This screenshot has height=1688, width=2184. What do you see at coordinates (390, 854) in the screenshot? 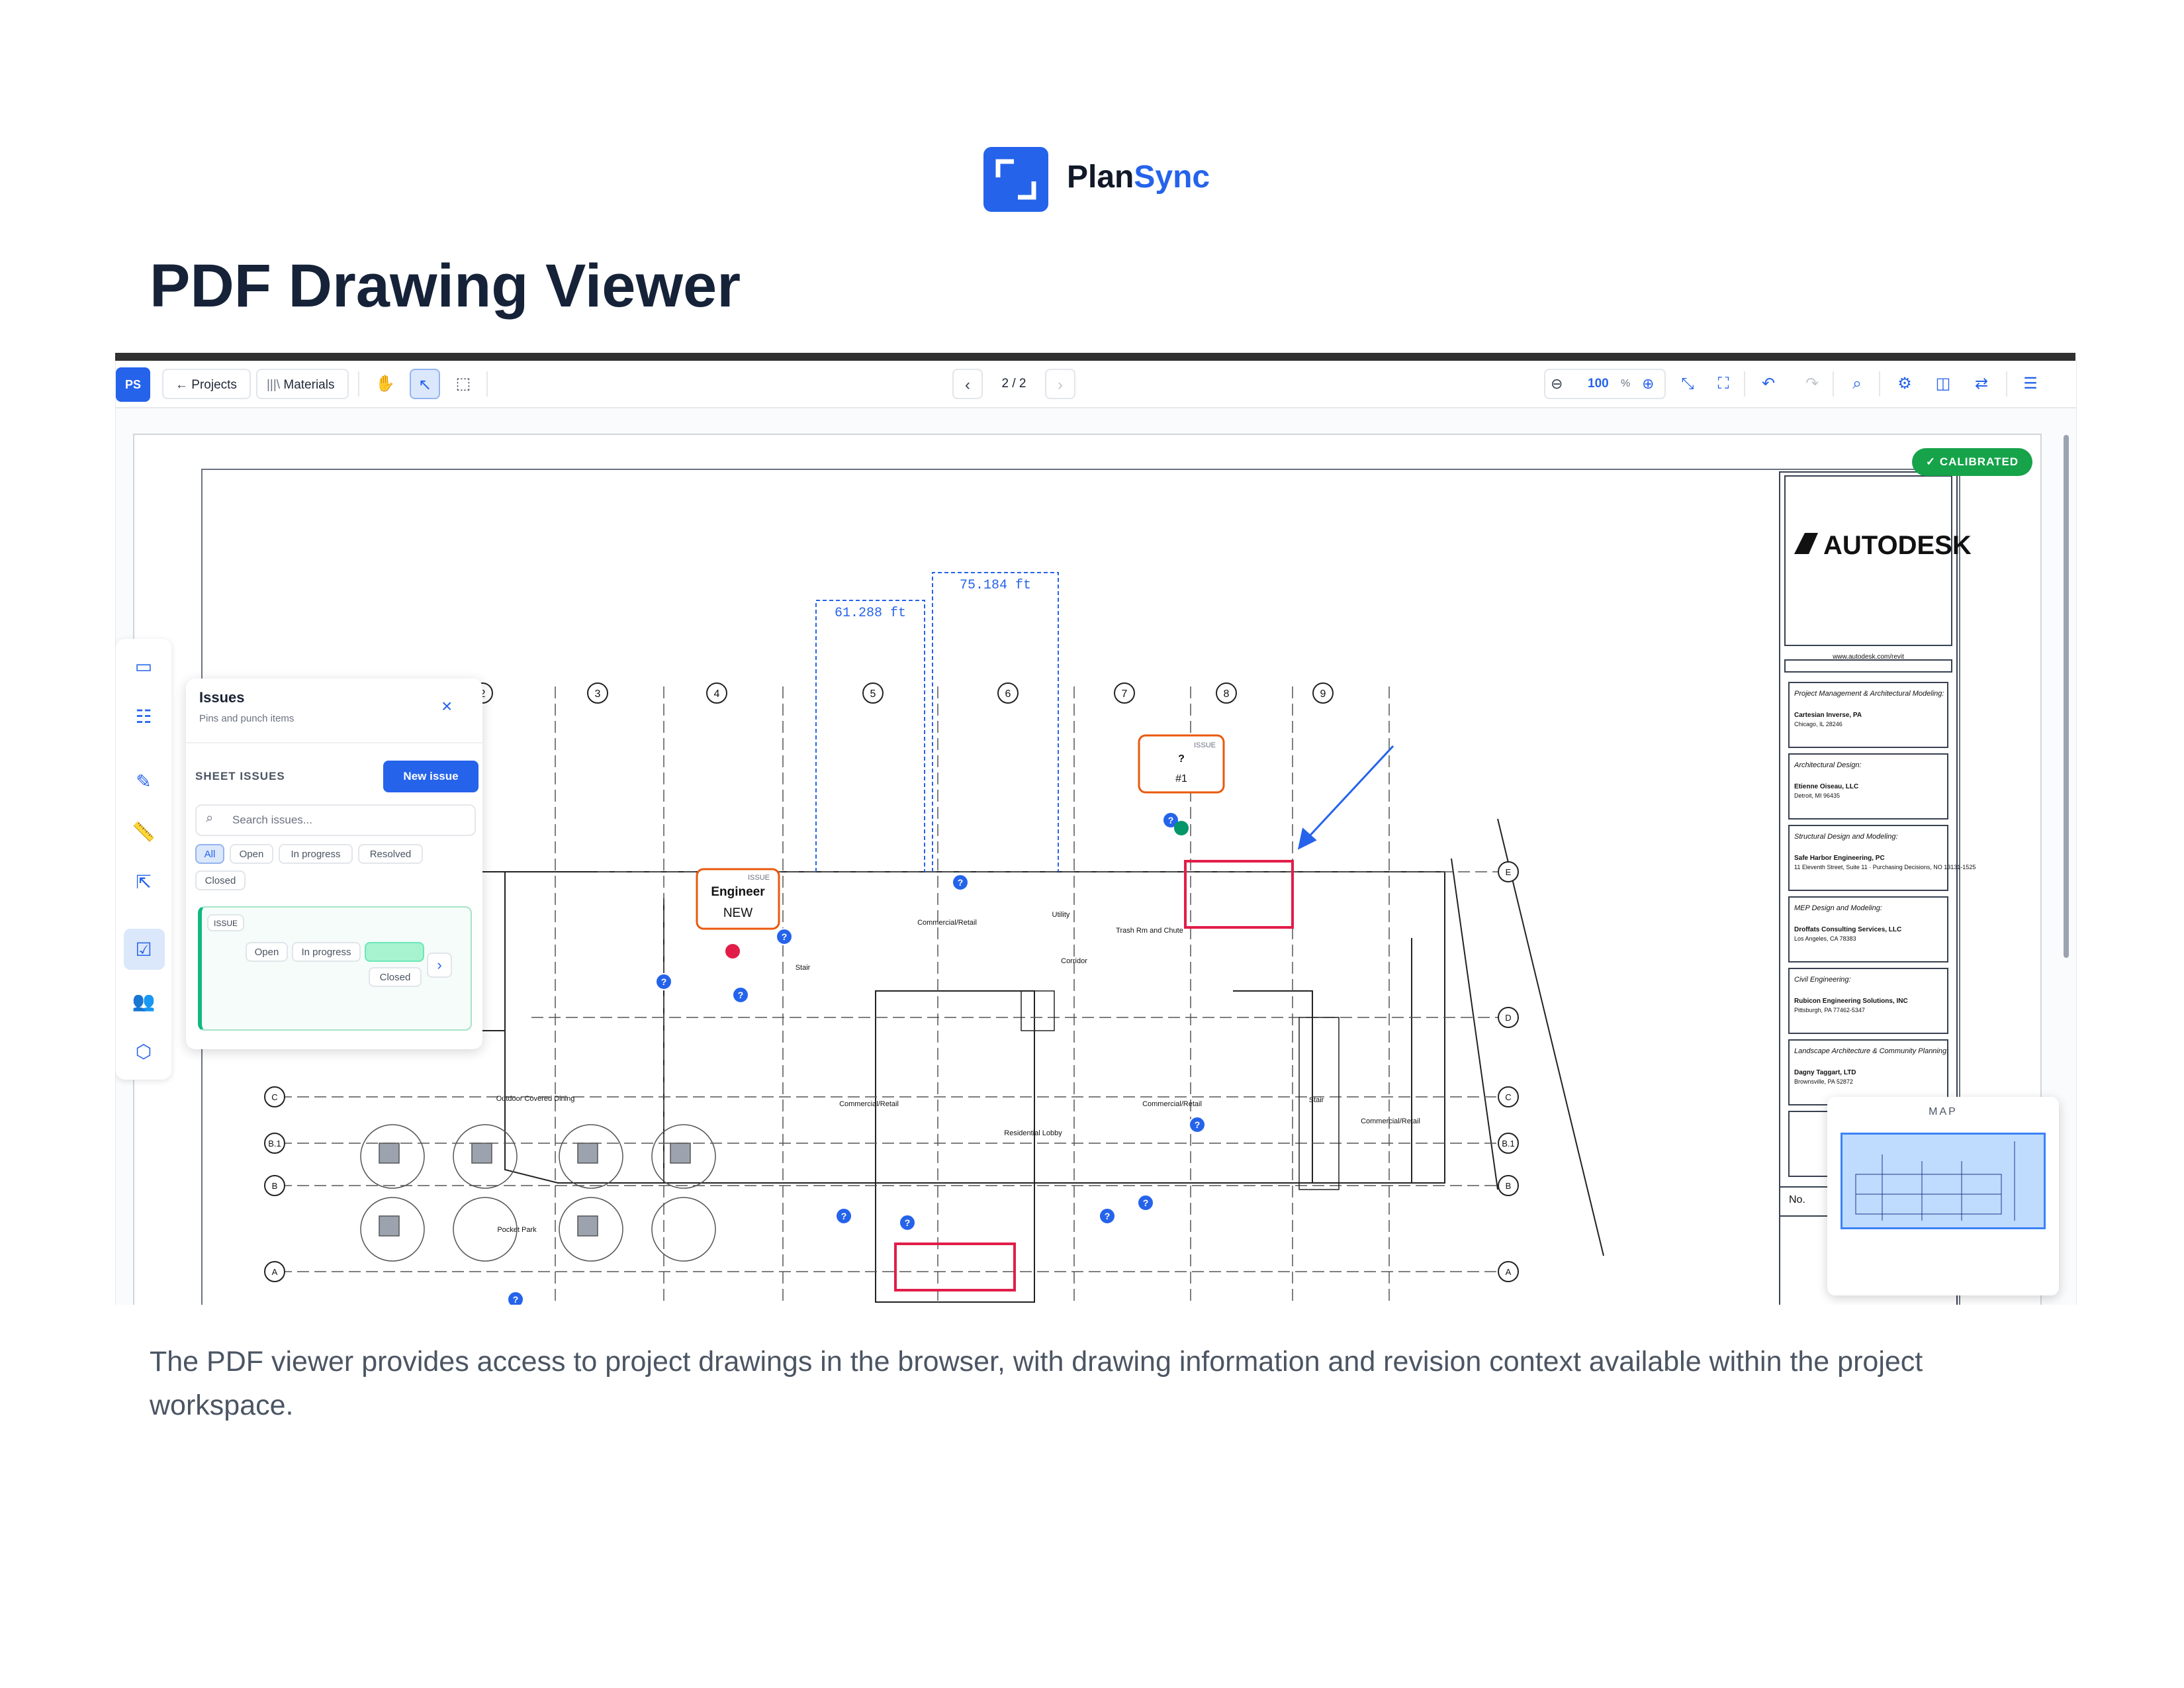
I see `filter-resolved: Resolved` at bounding box center [390, 854].